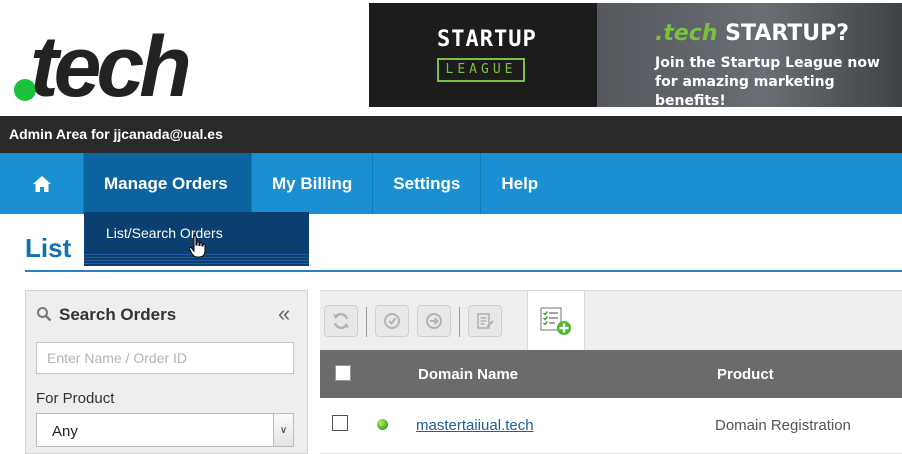 This screenshot has height=454, width=902. I want to click on transfer-button, so click(434, 321).